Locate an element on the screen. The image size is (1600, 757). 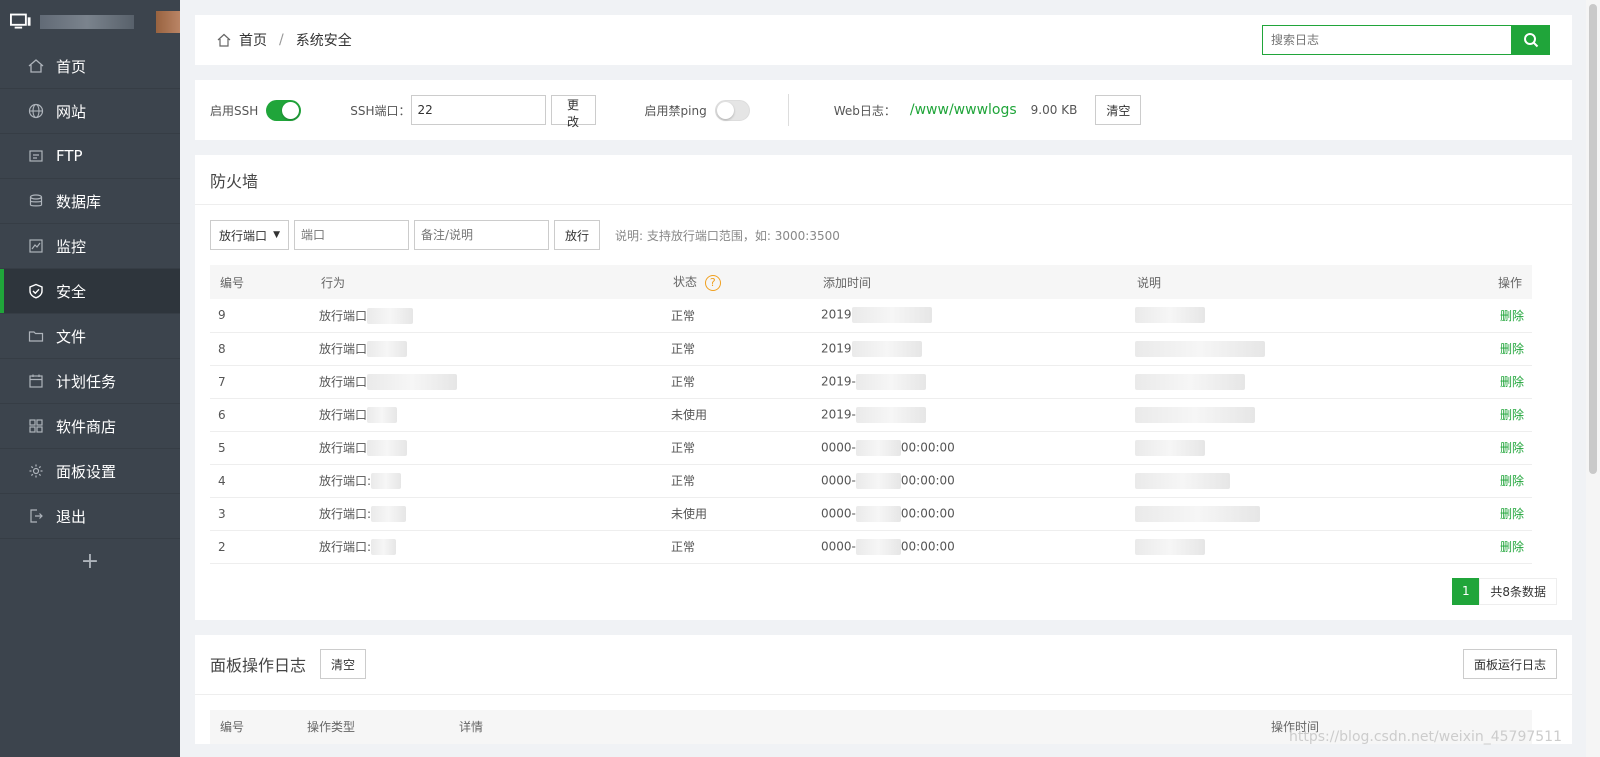
change-port-button: 更改 is located at coordinates (573, 112).